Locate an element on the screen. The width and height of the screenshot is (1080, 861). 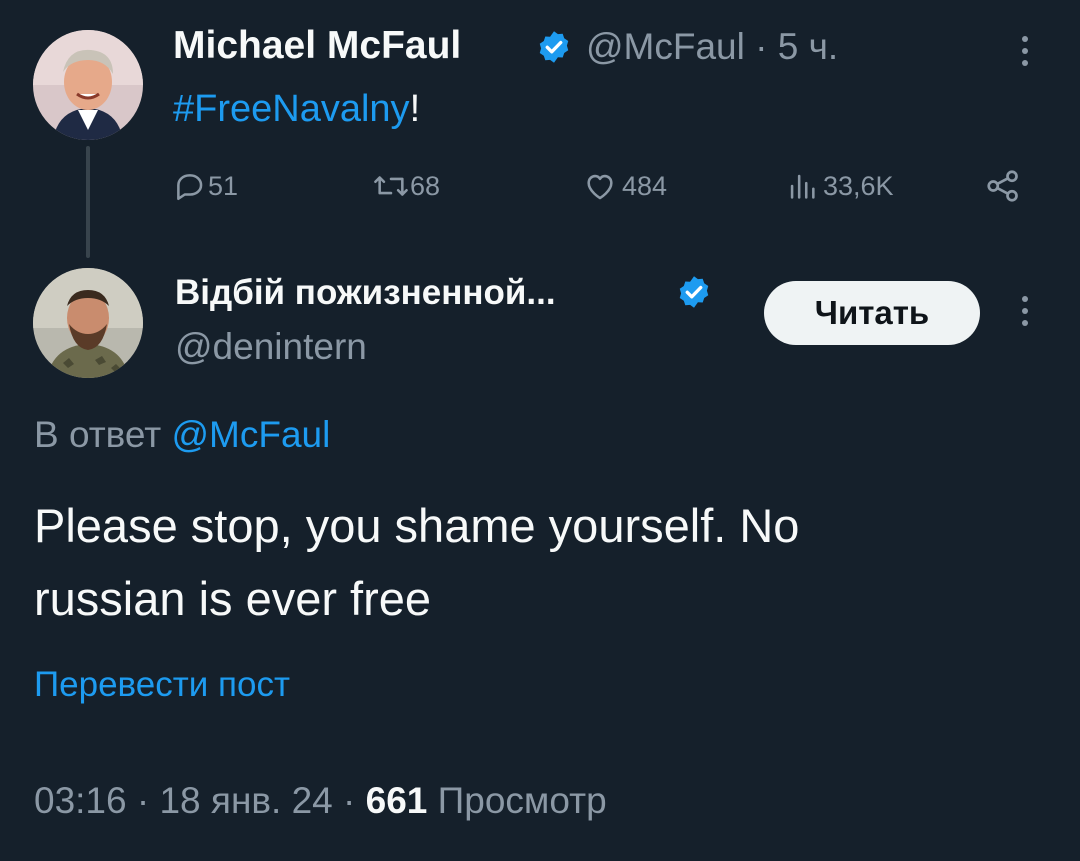
post-views-count: 661 is located at coordinates (396, 800).